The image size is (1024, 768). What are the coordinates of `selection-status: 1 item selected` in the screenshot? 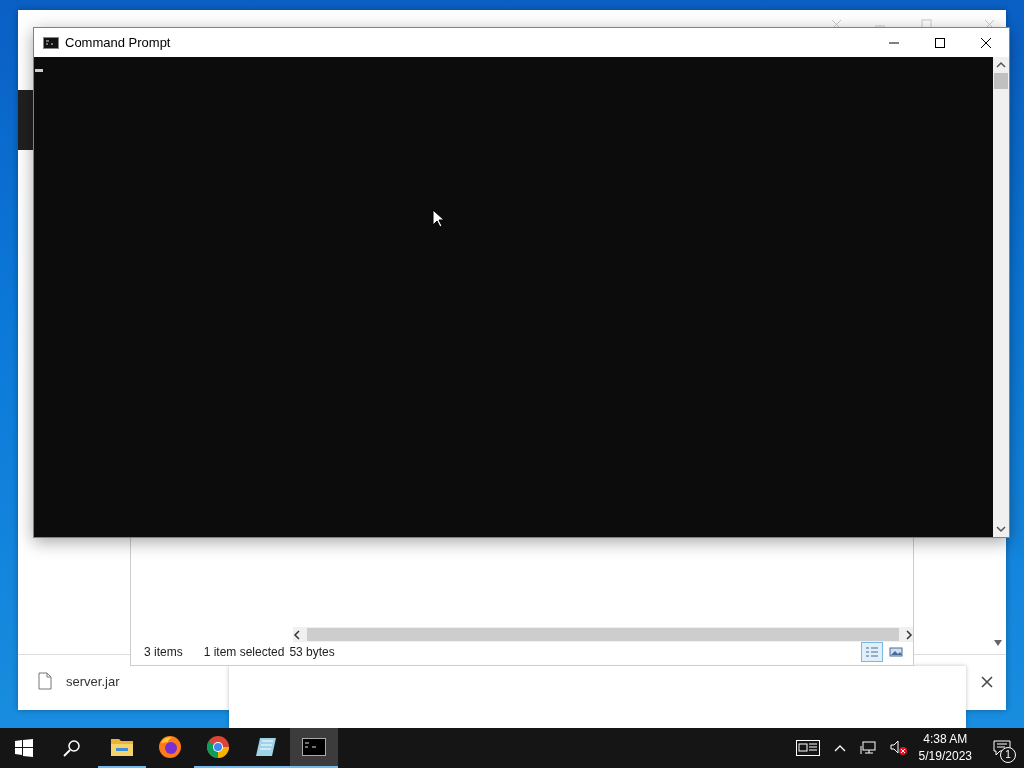 It's located at (244, 652).